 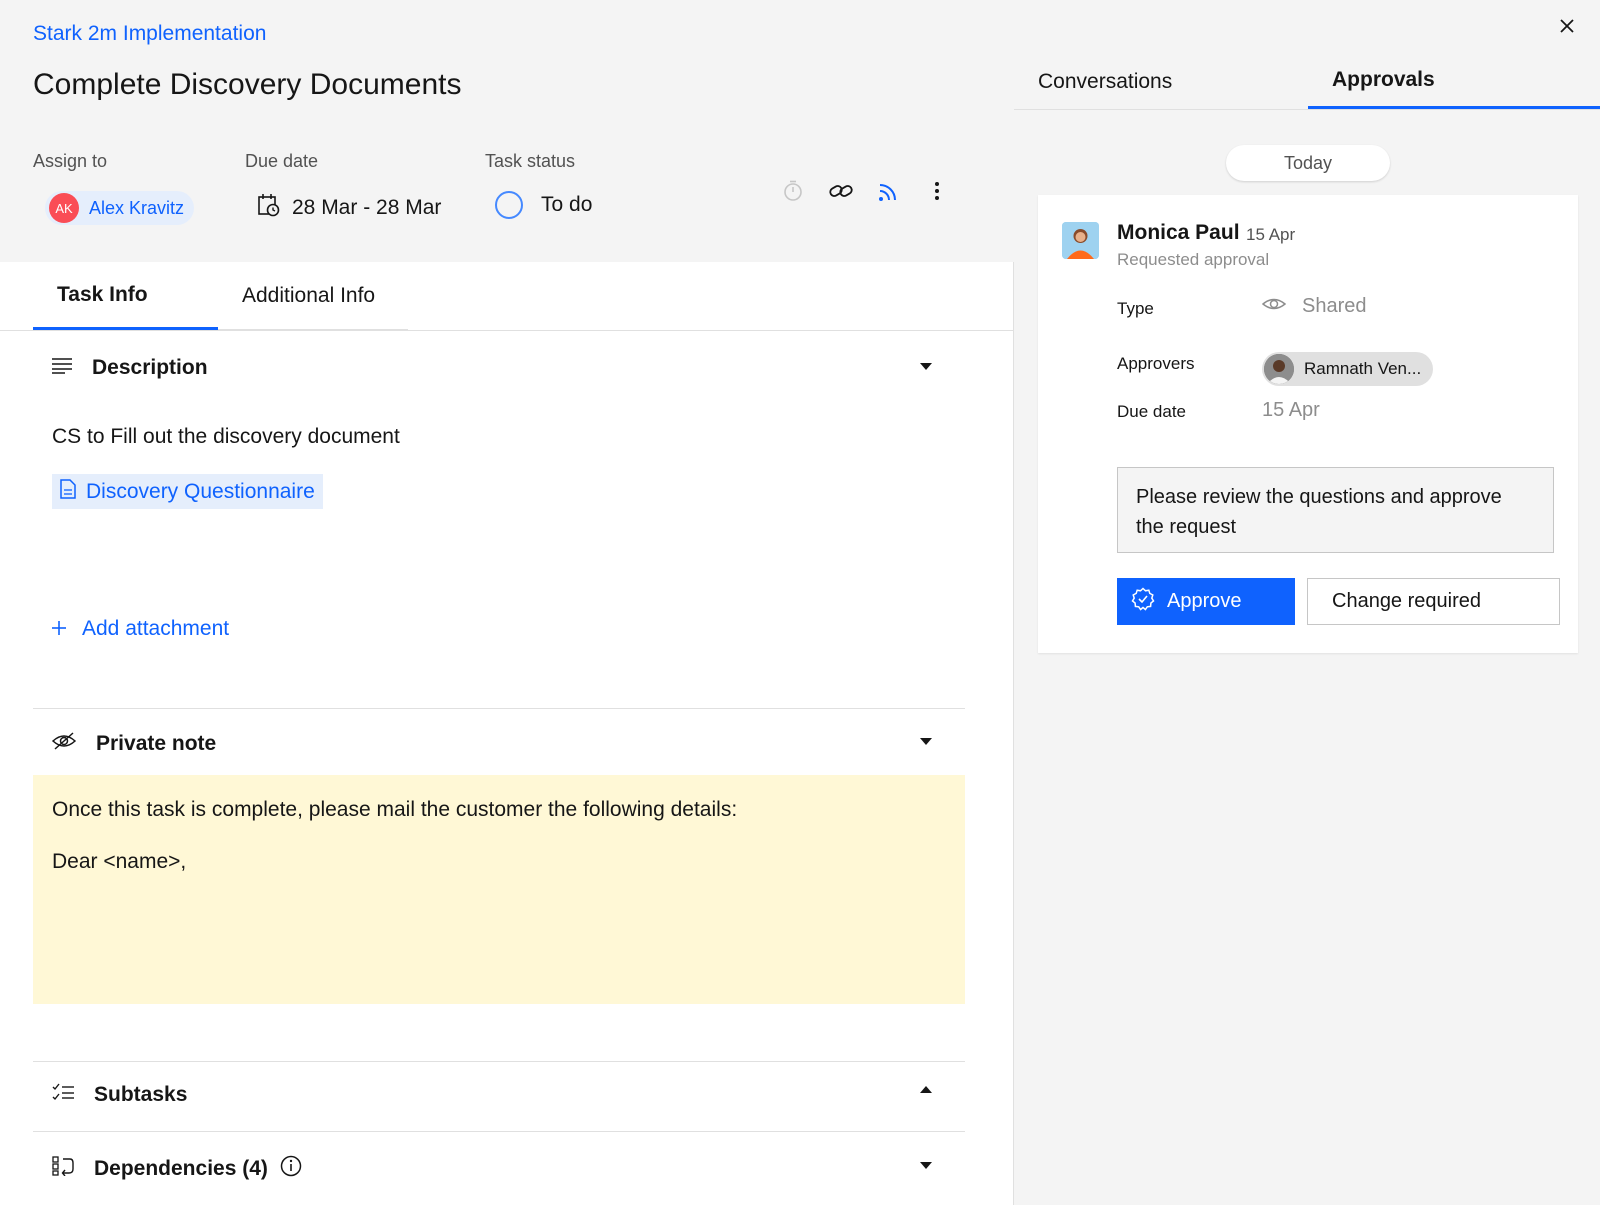 I want to click on panel-tabs: Conversations Approvals, so click(x=1307, y=82).